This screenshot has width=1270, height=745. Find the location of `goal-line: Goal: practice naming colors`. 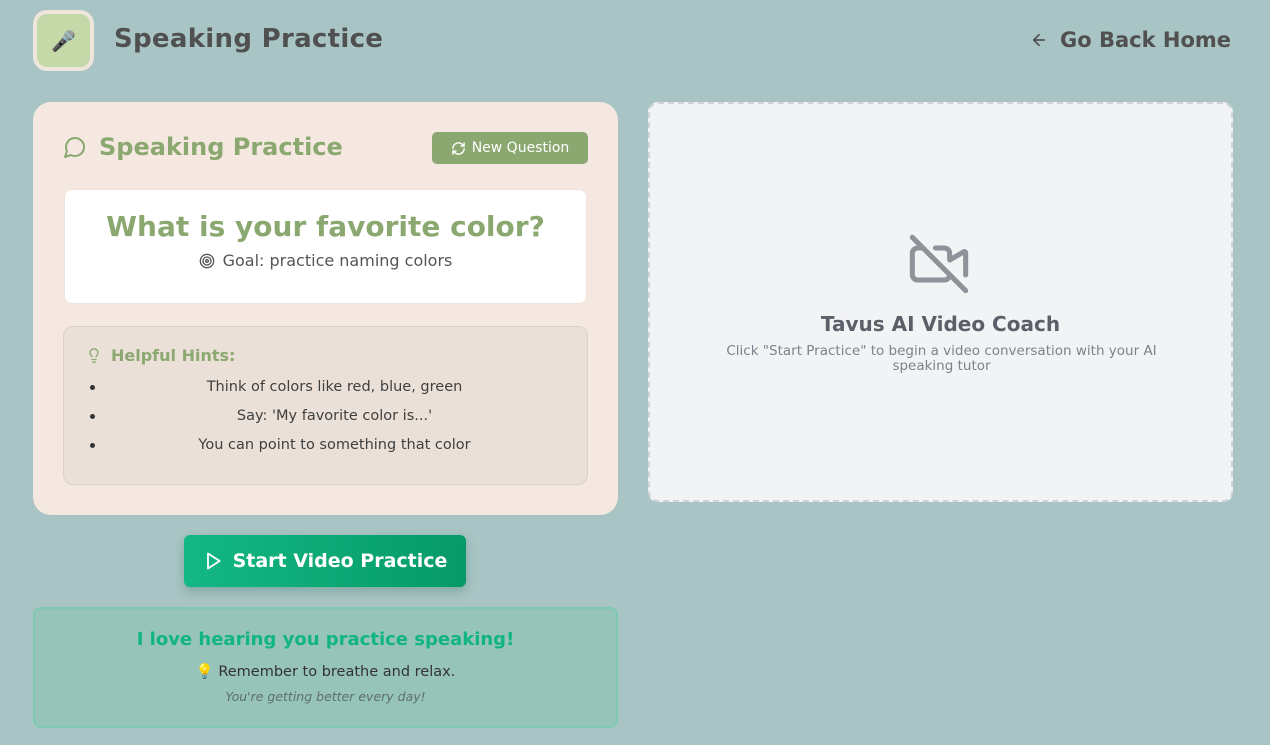

goal-line: Goal: practice naming colors is located at coordinates (325, 260).